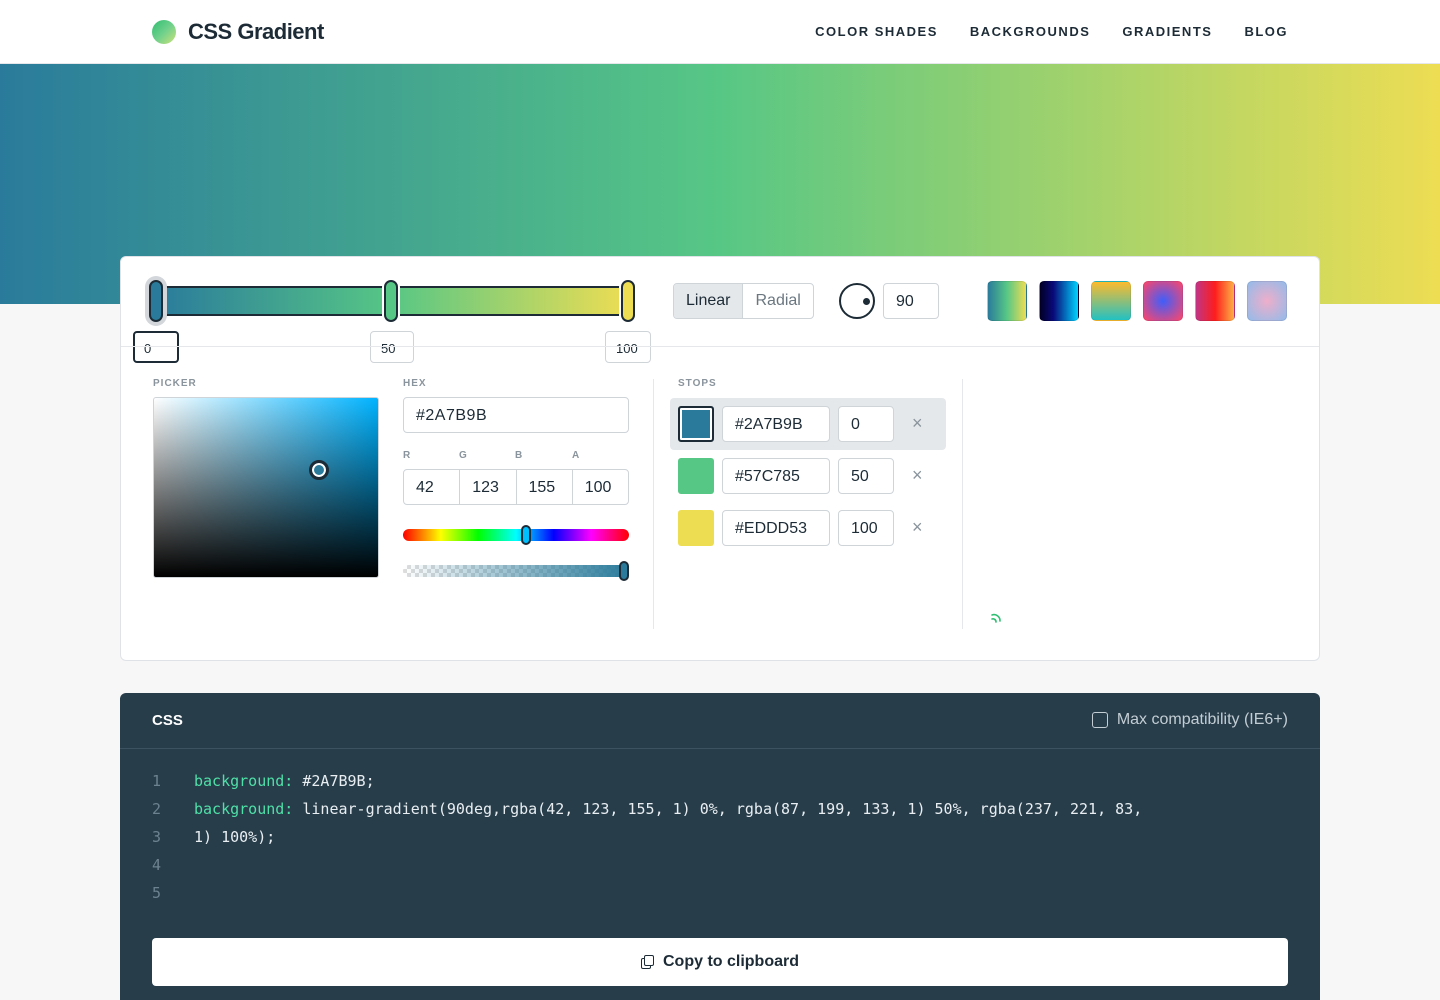  Describe the element at coordinates (157, 781) in the screenshot. I see `line-number: 1` at that location.